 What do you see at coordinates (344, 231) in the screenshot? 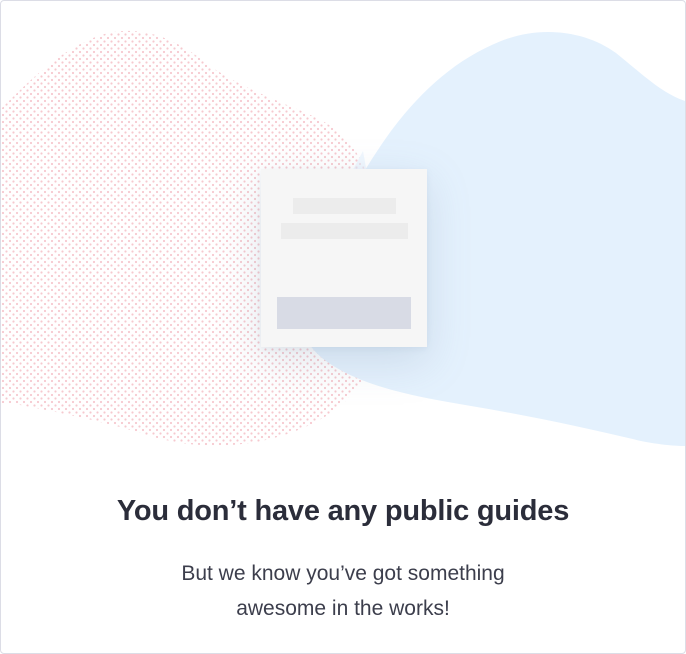
I see `placeholder-subtitle-line` at bounding box center [344, 231].